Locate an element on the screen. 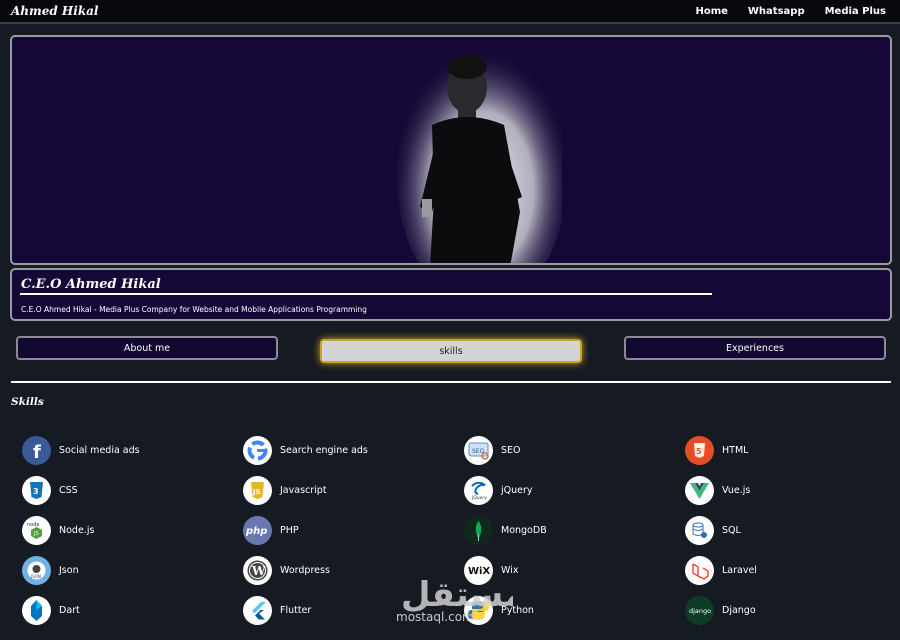  skill-item: django Django is located at coordinates (788, 610).